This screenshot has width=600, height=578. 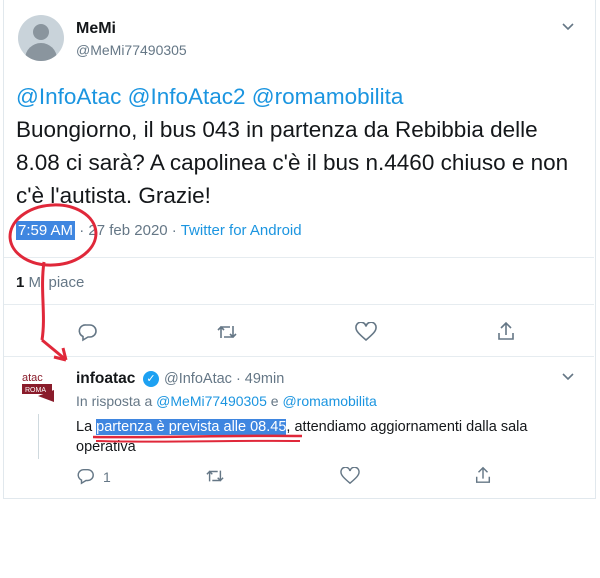 What do you see at coordinates (105, 379) in the screenshot?
I see `reply-author-name: infoatac` at bounding box center [105, 379].